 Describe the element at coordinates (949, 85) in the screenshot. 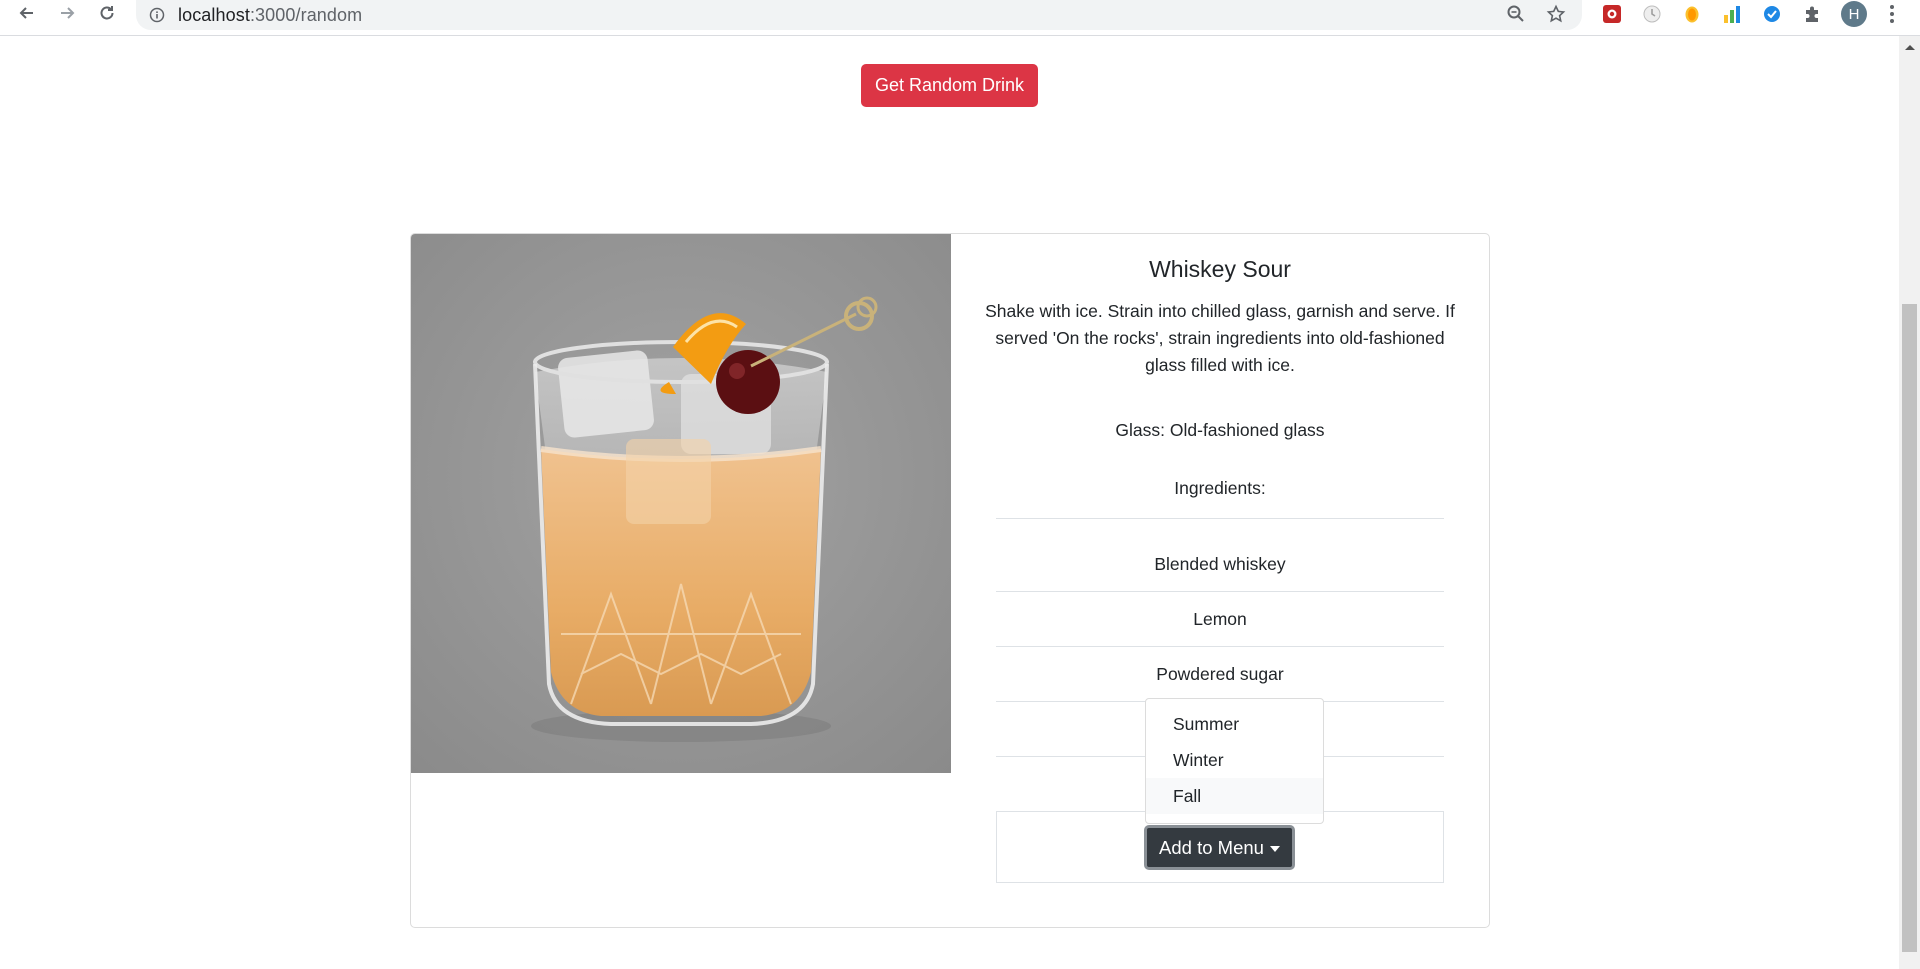

I see `get-random-drink-button: Get Random Drink` at that location.